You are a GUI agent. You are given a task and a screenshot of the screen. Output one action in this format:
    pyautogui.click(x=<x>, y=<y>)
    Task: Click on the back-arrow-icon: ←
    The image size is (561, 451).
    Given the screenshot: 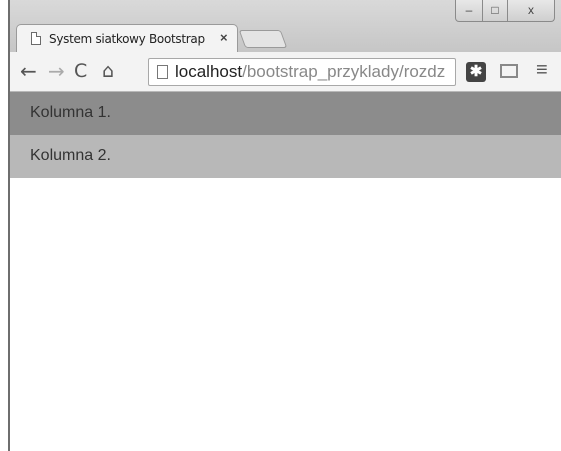 What is the action you would take?
    pyautogui.click(x=28, y=71)
    